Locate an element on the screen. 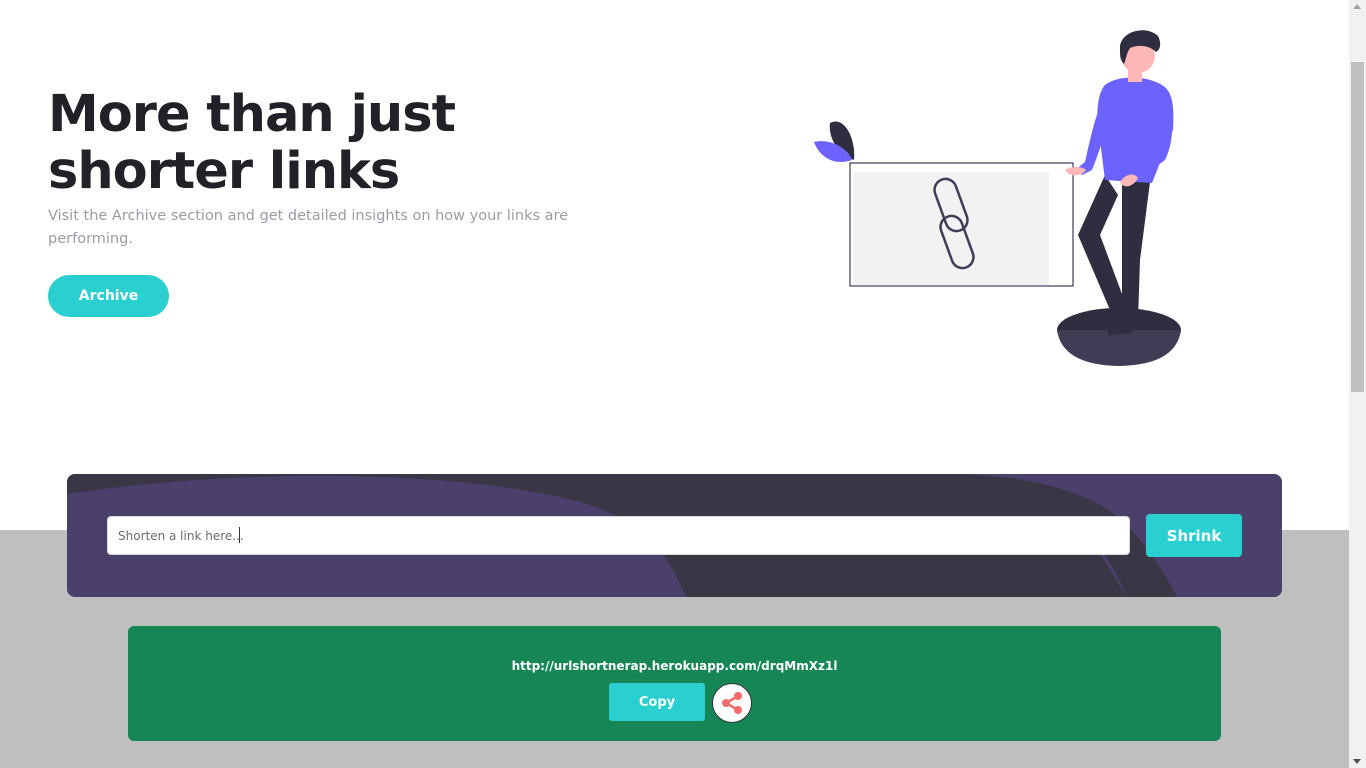  text-caret is located at coordinates (239, 535).